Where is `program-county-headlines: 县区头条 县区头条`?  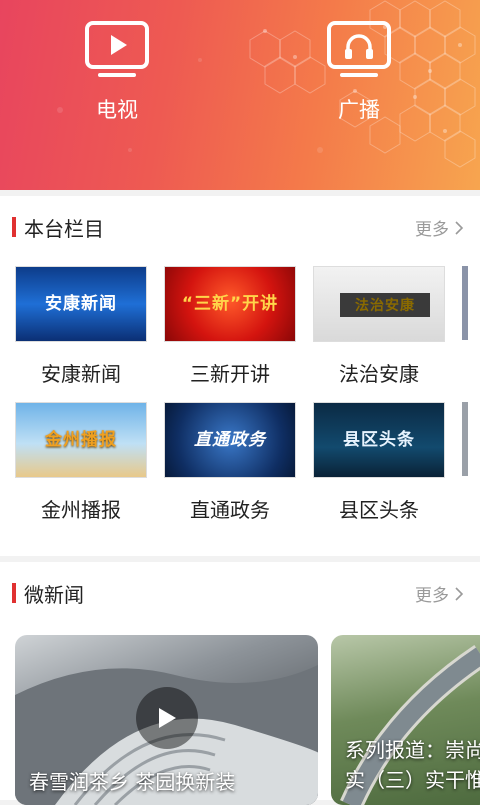 program-county-headlines: 县区头条 县区头条 is located at coordinates (379, 462).